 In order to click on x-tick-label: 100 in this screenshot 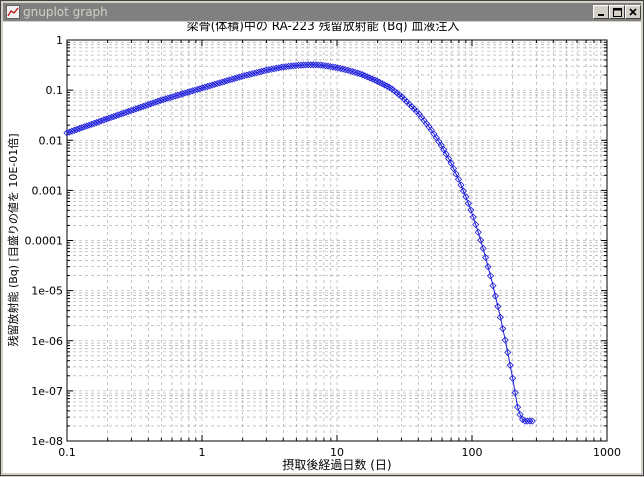, I will do `click(472, 452)`.